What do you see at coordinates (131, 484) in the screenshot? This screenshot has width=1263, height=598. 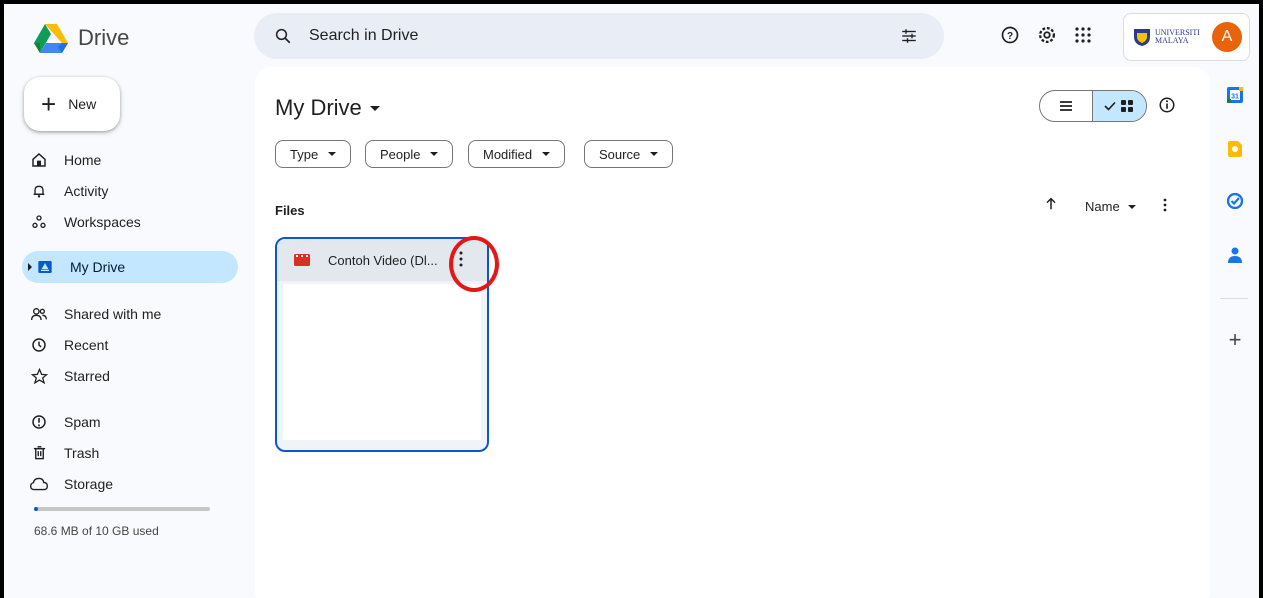 I see `sidebar-item-storage: Storage` at bounding box center [131, 484].